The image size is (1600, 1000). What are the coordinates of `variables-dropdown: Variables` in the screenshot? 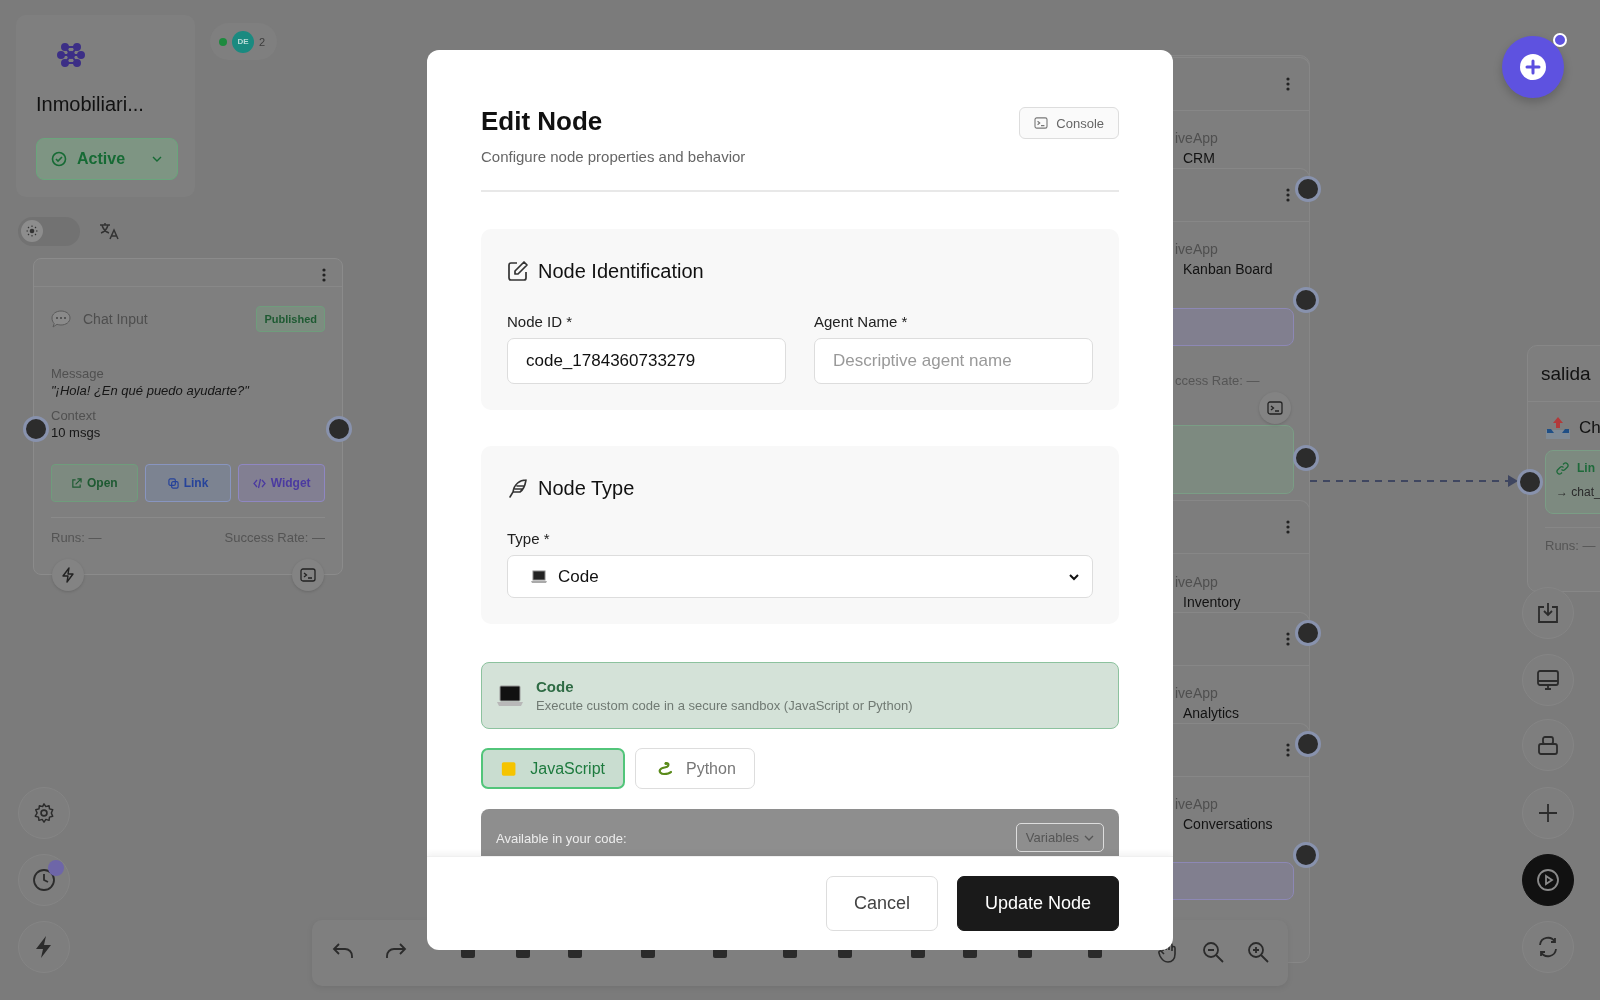 It's located at (1059, 837).